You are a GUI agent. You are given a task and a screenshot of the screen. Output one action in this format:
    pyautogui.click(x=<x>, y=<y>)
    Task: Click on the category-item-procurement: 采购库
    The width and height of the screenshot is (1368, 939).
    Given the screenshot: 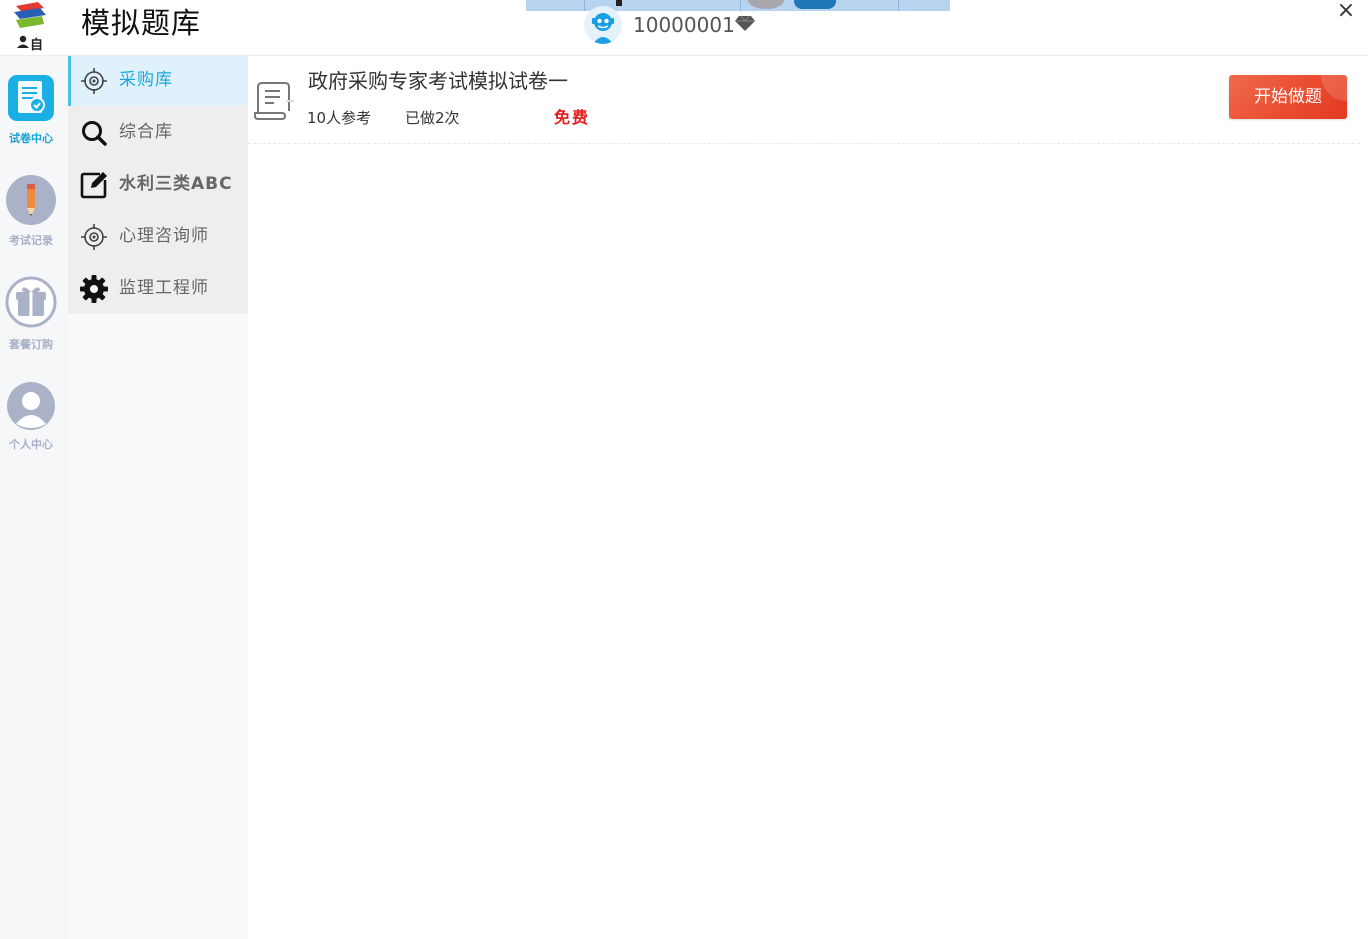 What is the action you would take?
    pyautogui.click(x=158, y=81)
    